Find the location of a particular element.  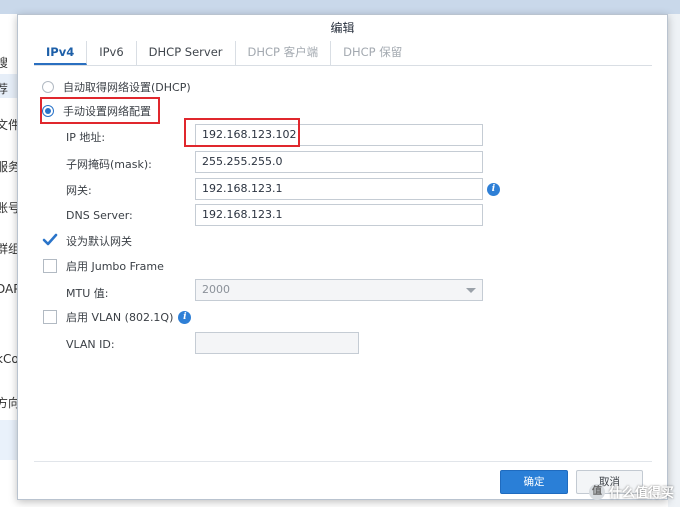

mtu-select: 2000 is located at coordinates (339, 290).